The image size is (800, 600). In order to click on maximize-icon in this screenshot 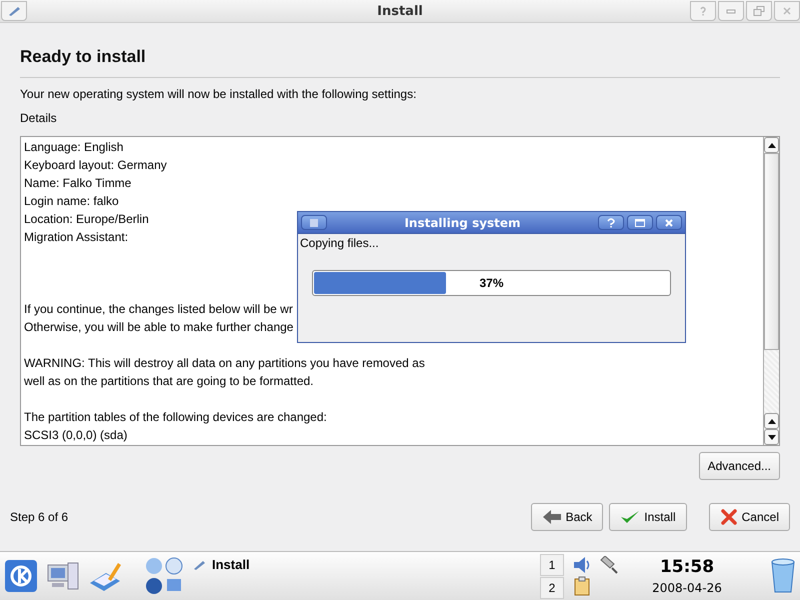, I will do `click(640, 222)`.